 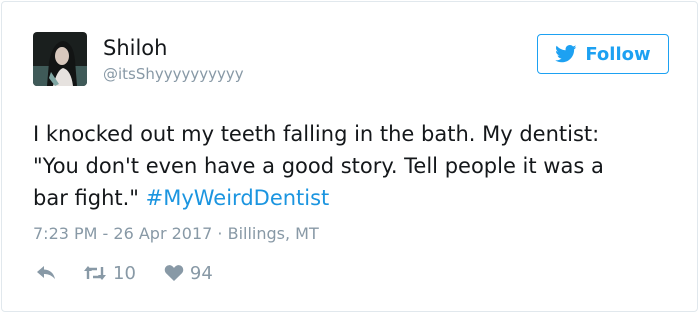 I want to click on tweet-actions: 10 94, so click(x=124, y=273).